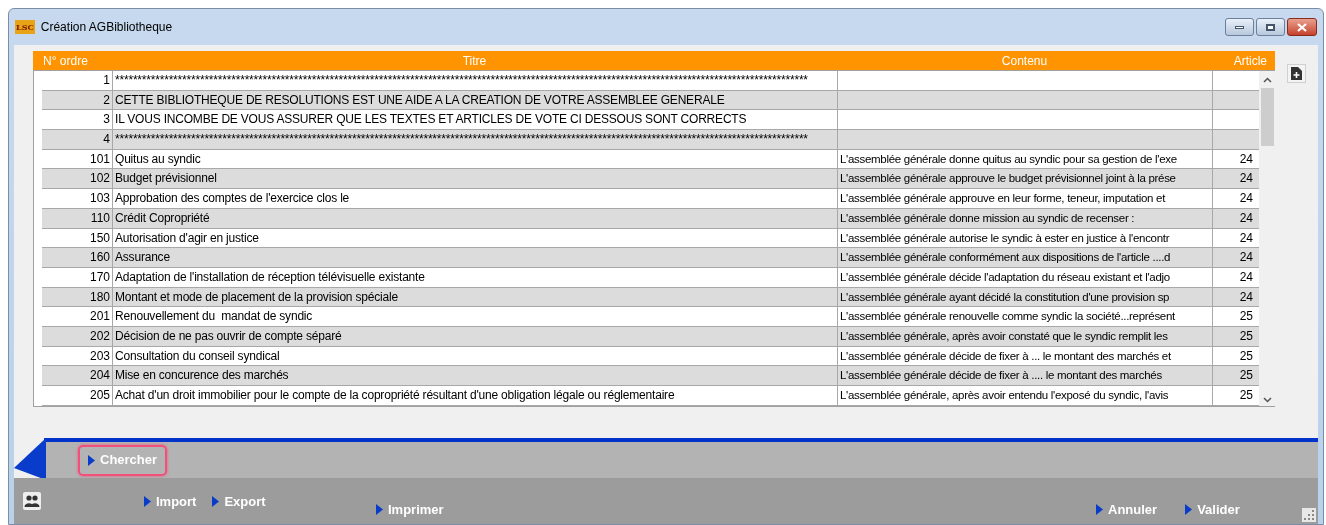 The image size is (1326, 525). Describe the element at coordinates (1212, 510) in the screenshot. I see `footer-button: Valider` at that location.